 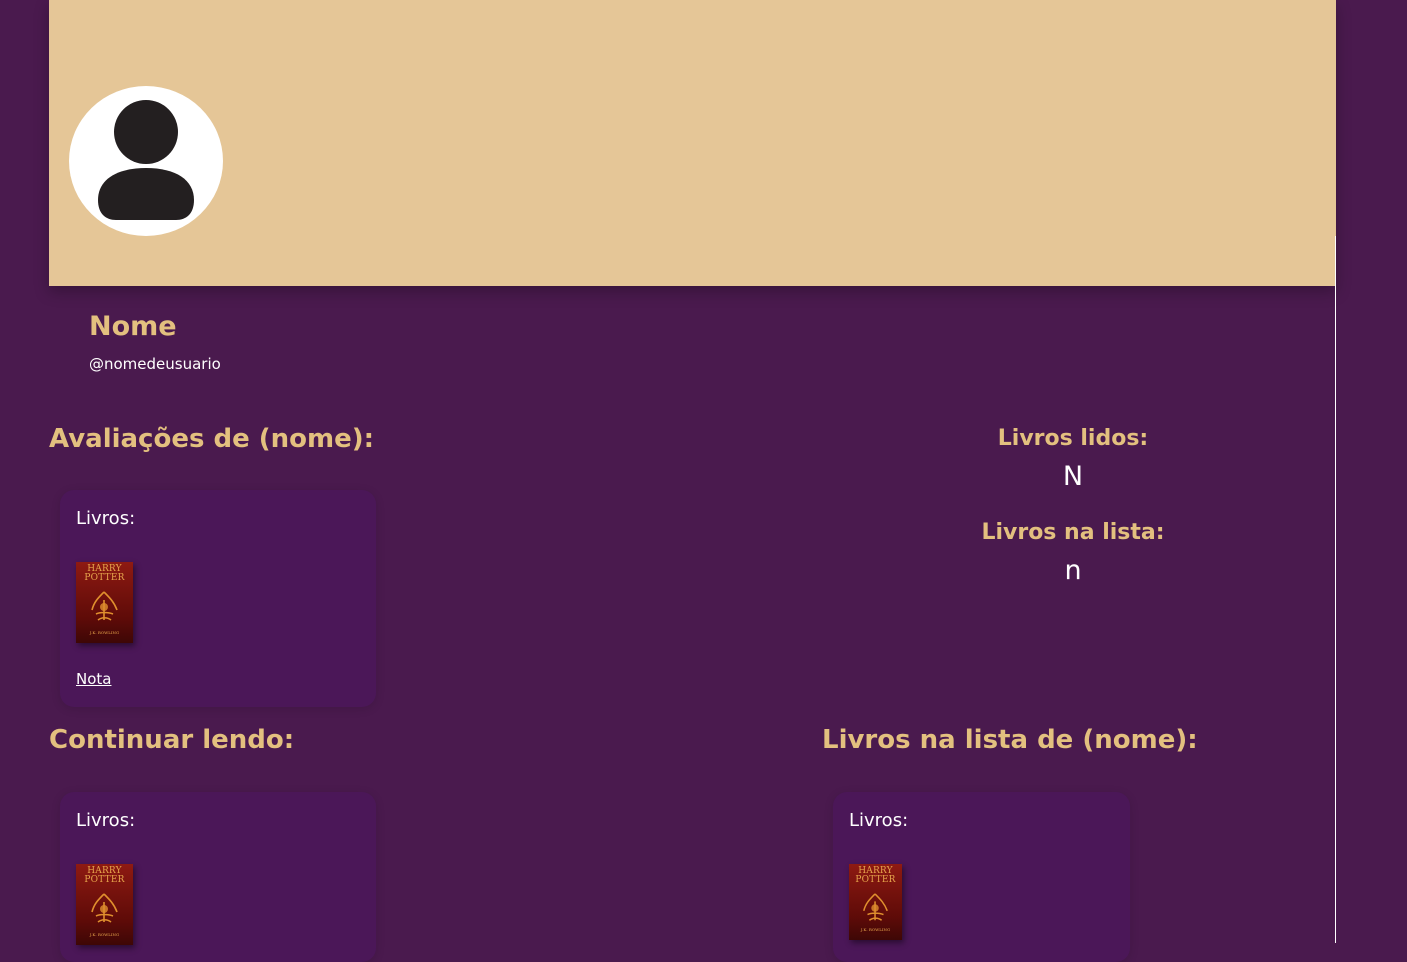 I want to click on books-read-label: Livros lidos:, so click(x=1073, y=438).